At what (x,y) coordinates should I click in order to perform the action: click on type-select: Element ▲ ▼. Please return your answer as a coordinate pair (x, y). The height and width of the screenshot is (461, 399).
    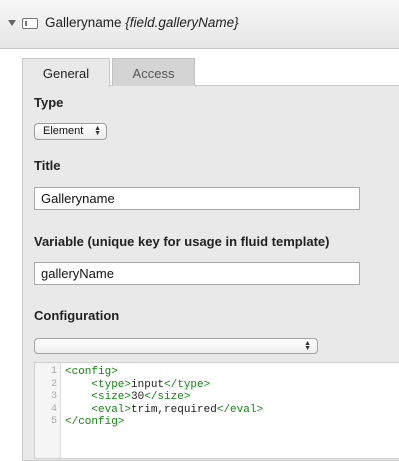
    Looking at the image, I should click on (70, 131).